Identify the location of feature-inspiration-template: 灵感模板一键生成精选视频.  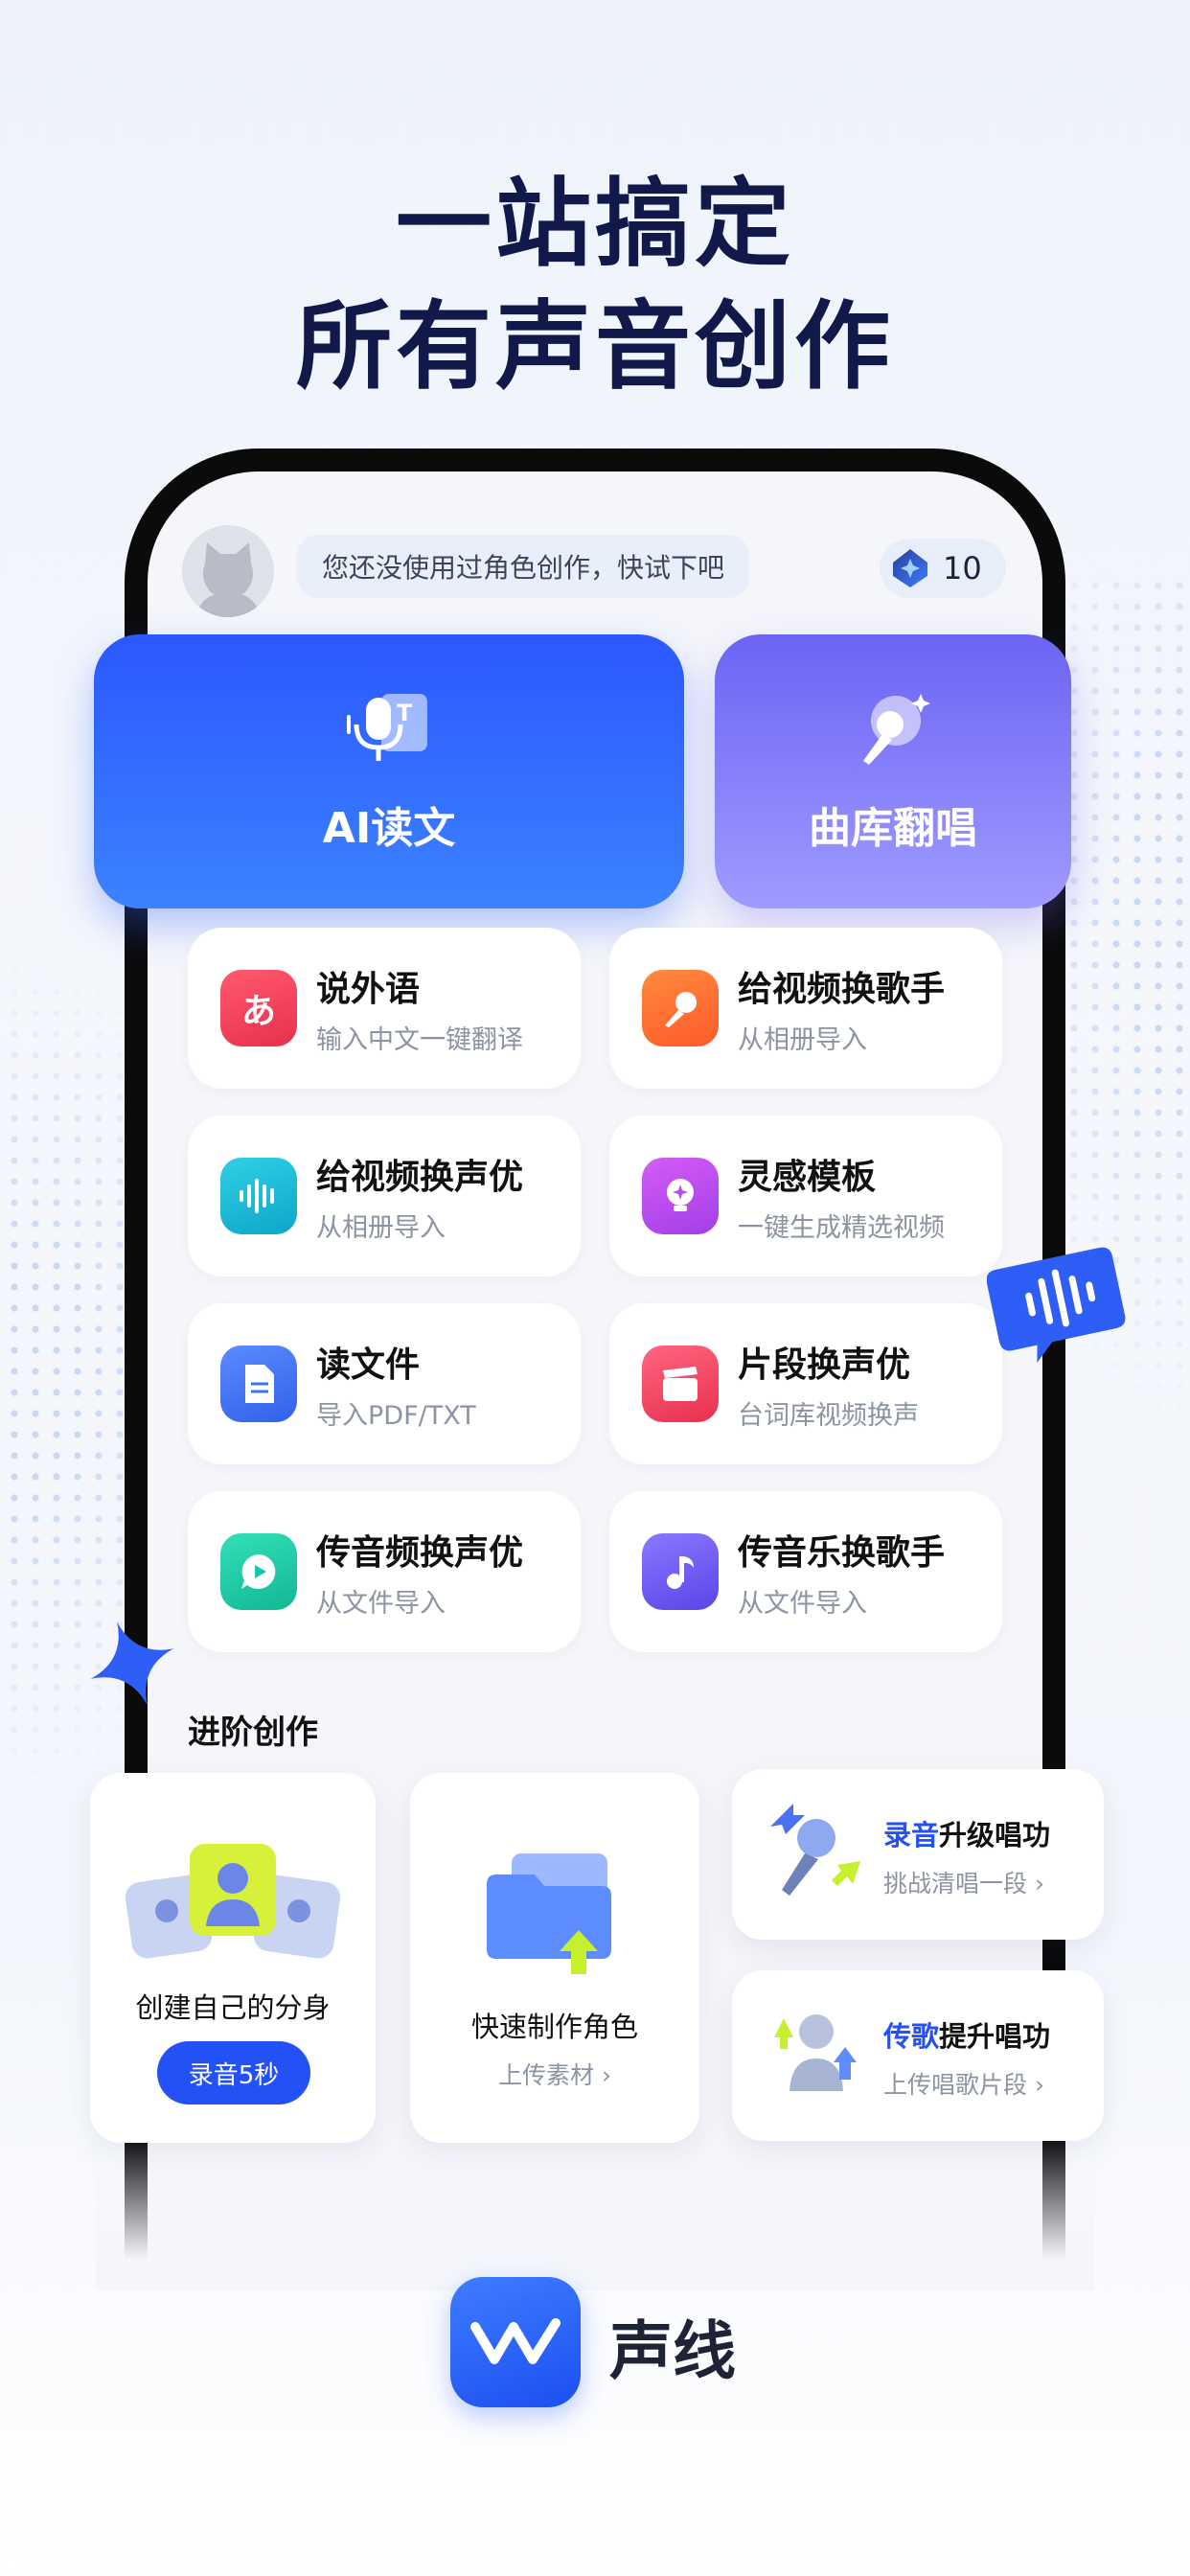
(806, 1196).